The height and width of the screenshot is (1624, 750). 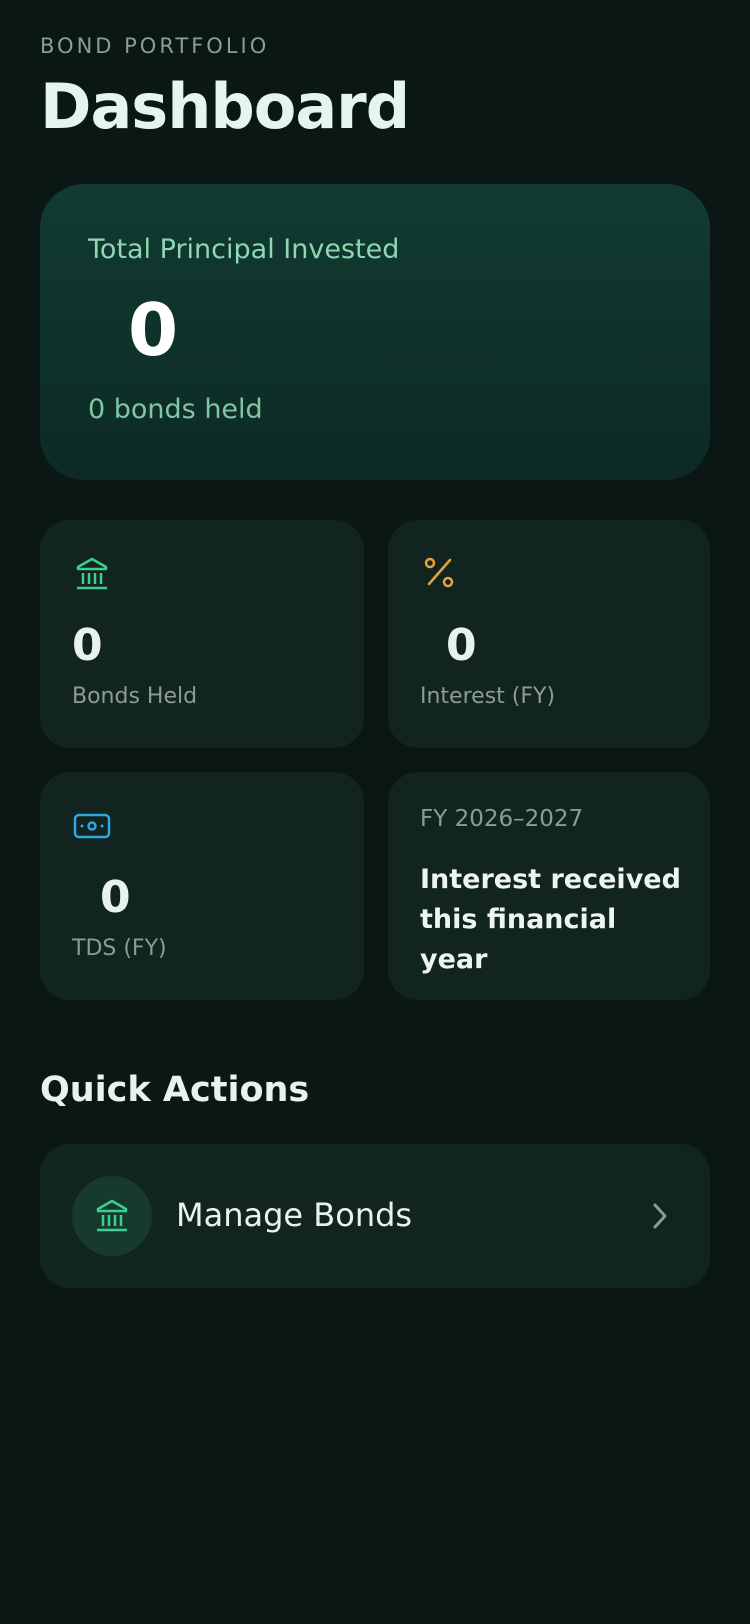 I want to click on total-principal-label: Total Principal Invested, so click(x=244, y=249).